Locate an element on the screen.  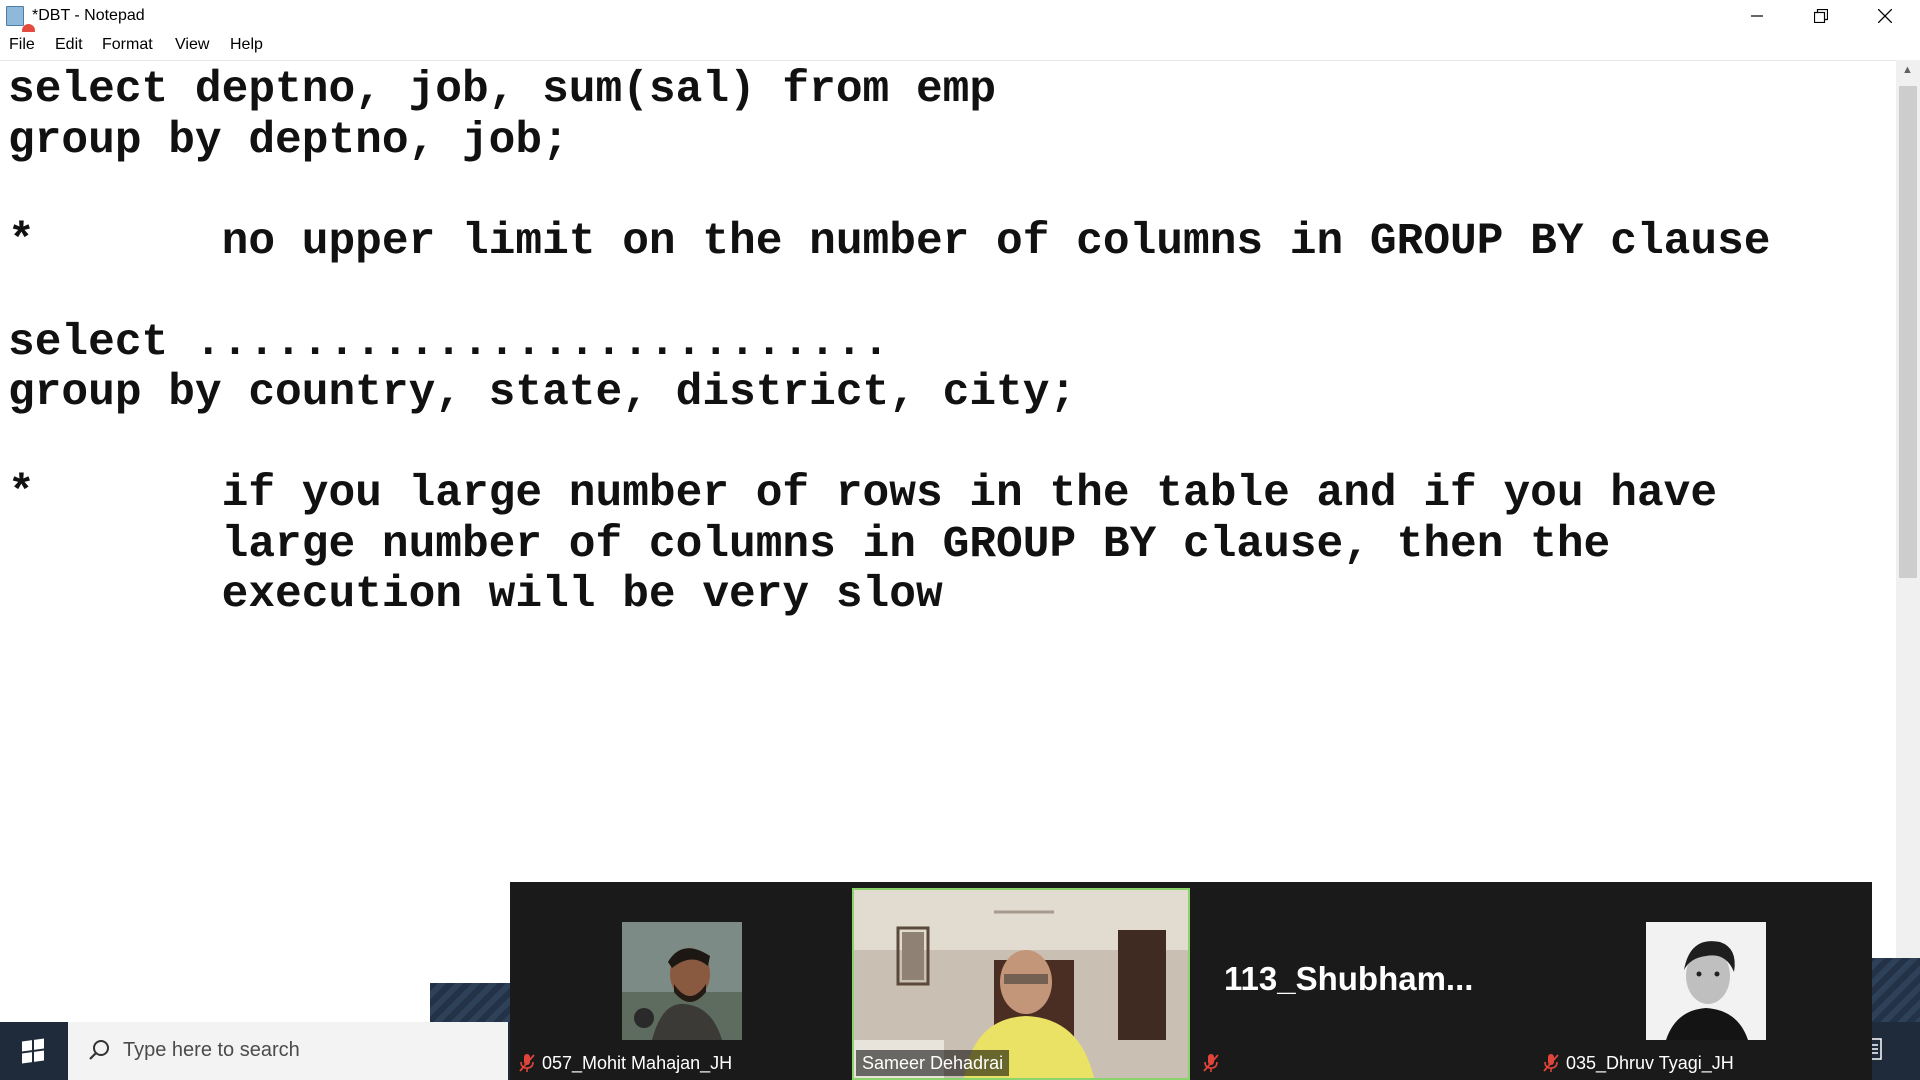
taskbar-search-box: Type here to search is located at coordinates (288, 1051).